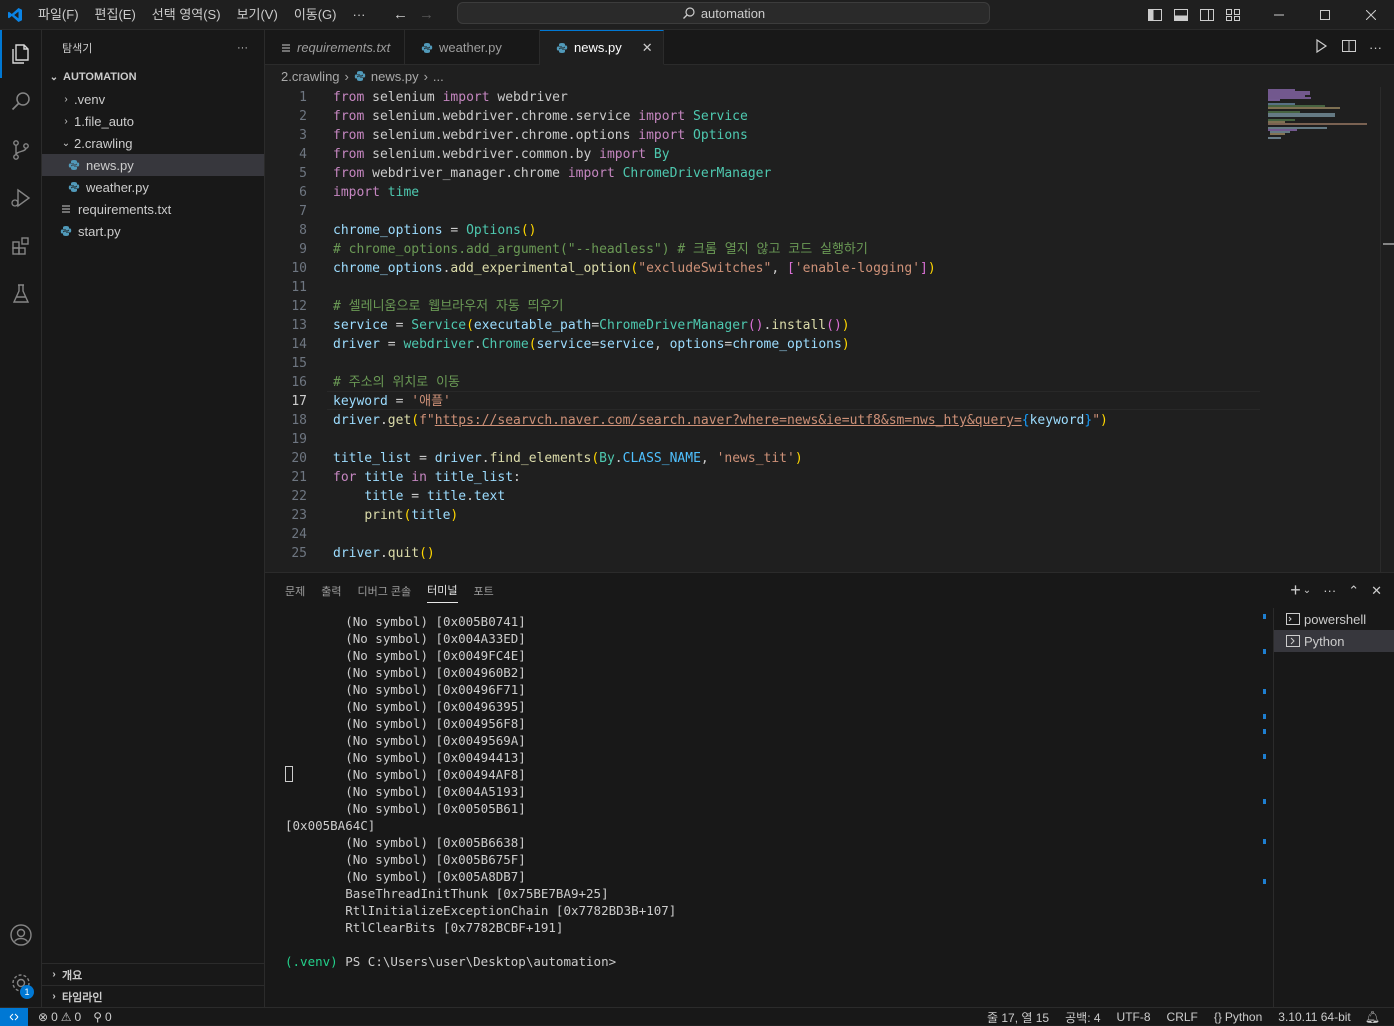  What do you see at coordinates (315, 15) in the screenshot?
I see `menu-go: 이동(G)` at bounding box center [315, 15].